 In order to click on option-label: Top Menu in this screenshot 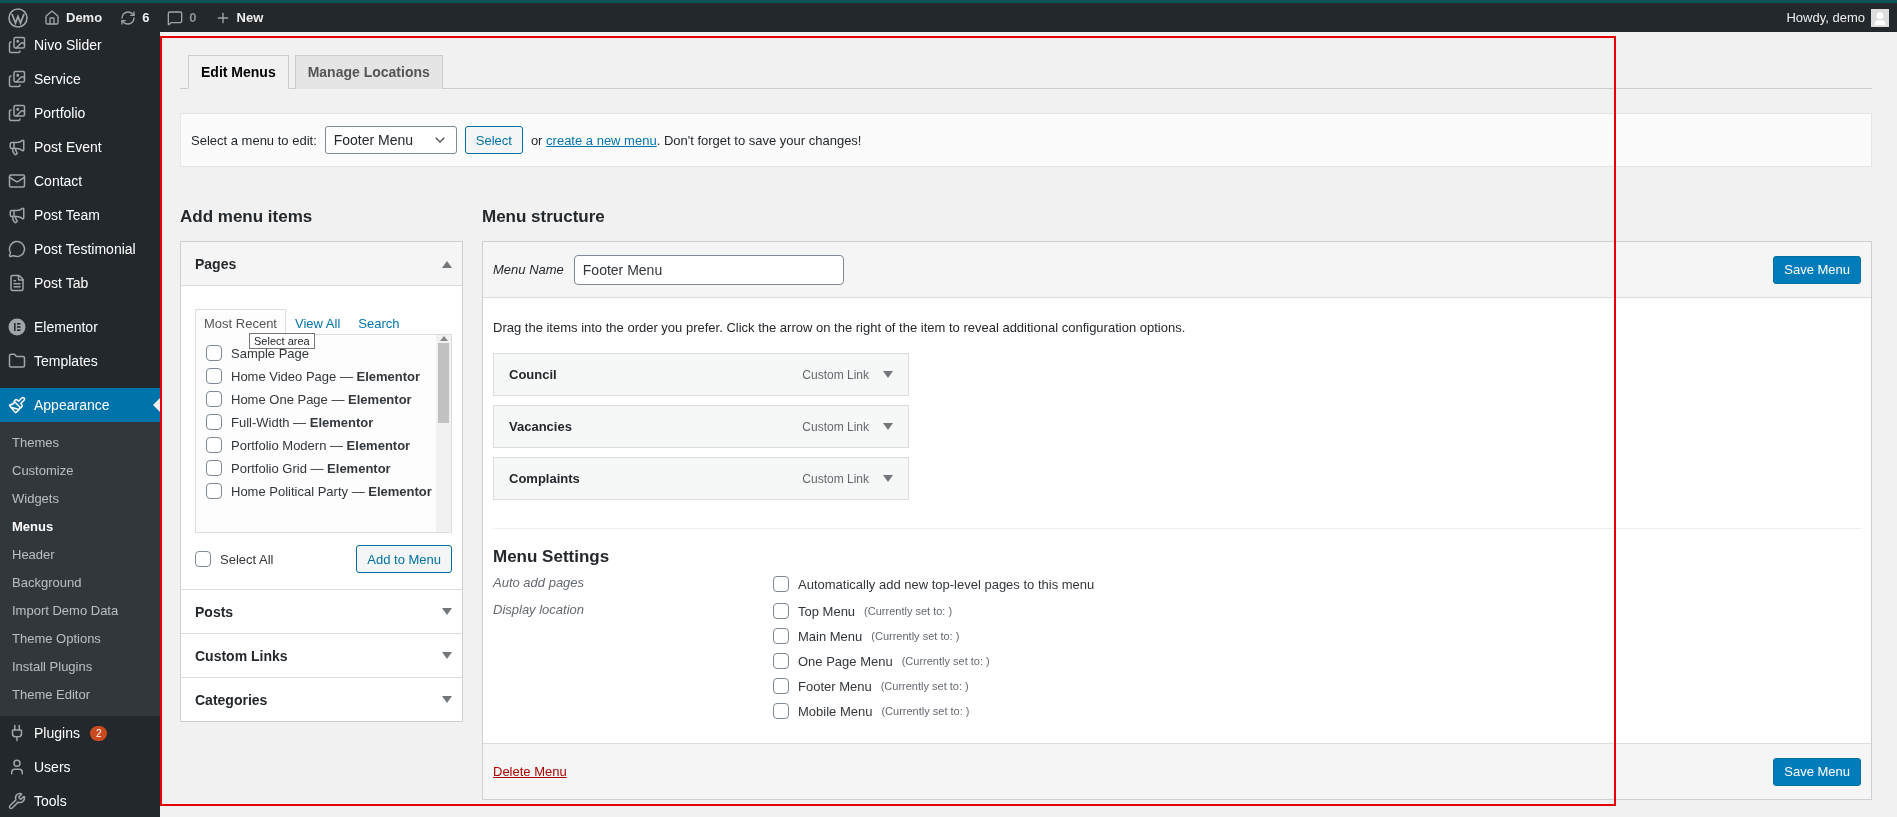, I will do `click(827, 612)`.